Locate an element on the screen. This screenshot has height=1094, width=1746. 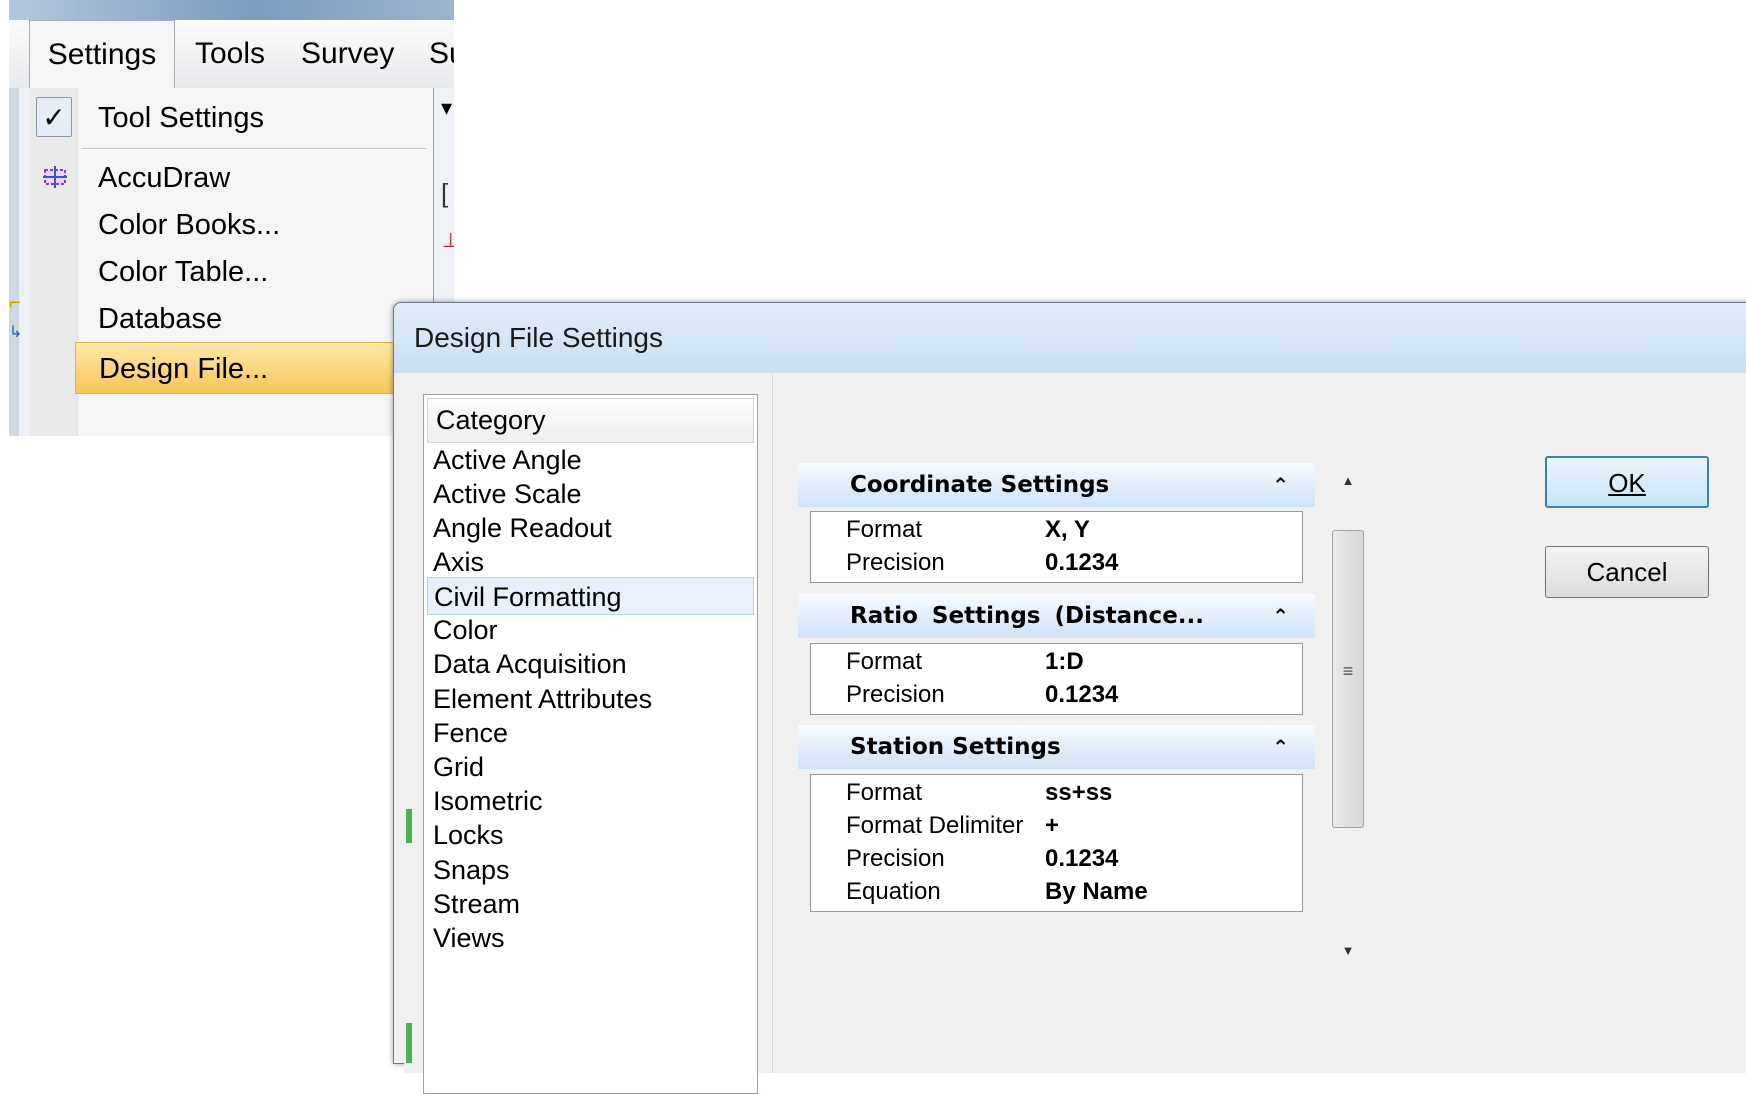
dialog-title: Design File Settings is located at coordinates (539, 337).